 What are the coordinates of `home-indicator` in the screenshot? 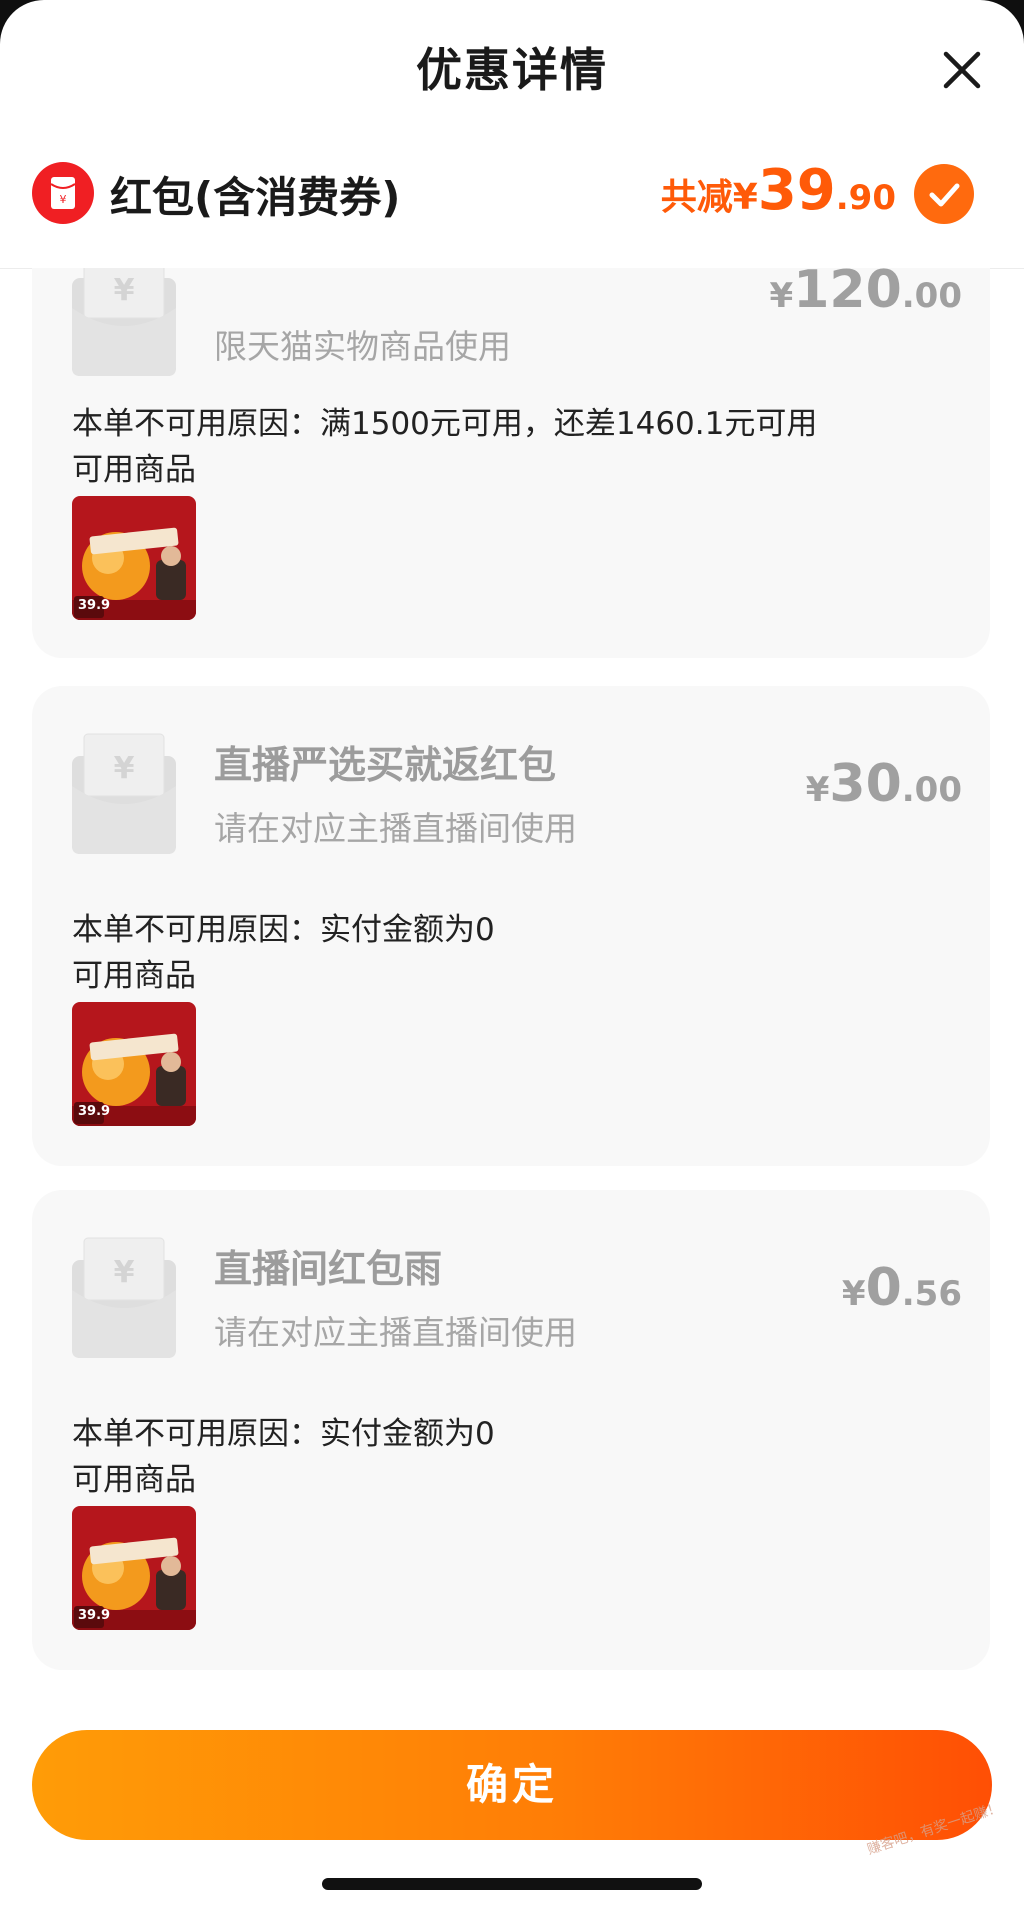 It's located at (512, 1884).